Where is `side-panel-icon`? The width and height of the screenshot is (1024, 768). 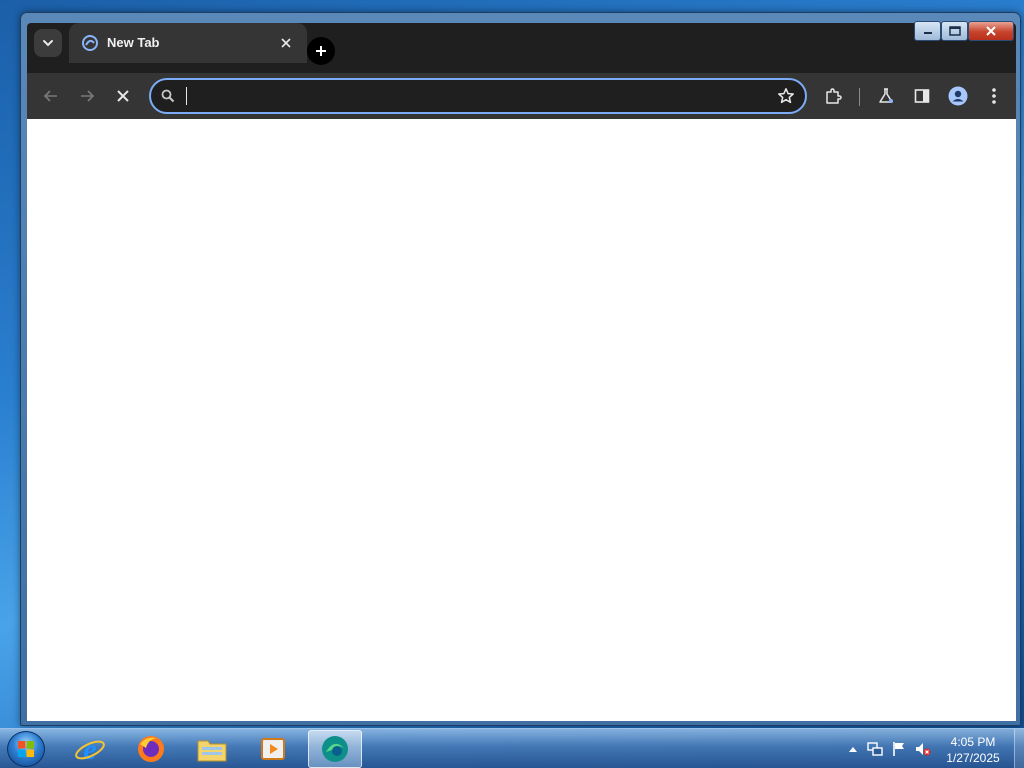 side-panel-icon is located at coordinates (922, 96).